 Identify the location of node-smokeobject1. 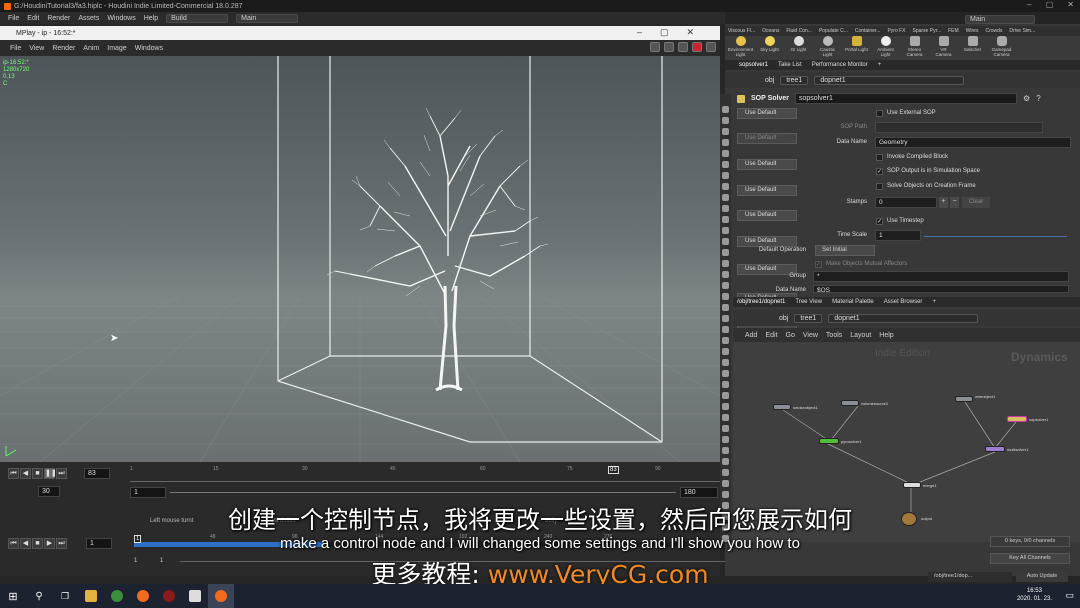
(782, 407).